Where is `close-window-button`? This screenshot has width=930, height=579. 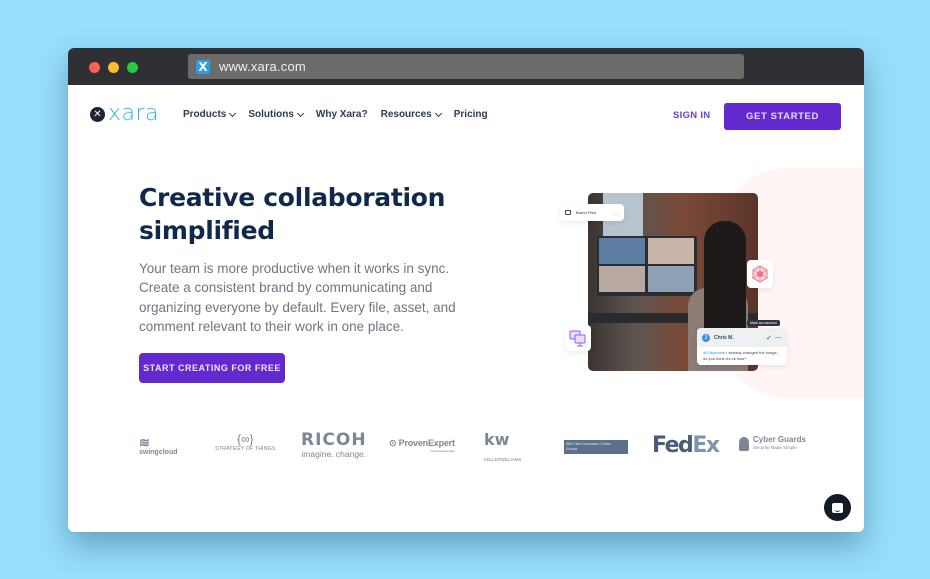 close-window-button is located at coordinates (94, 67).